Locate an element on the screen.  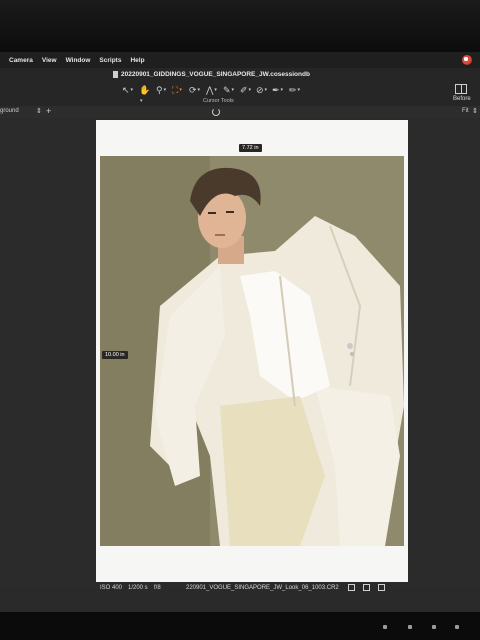
annotation-icon: ✏▾ is located at coordinates (296, 90).